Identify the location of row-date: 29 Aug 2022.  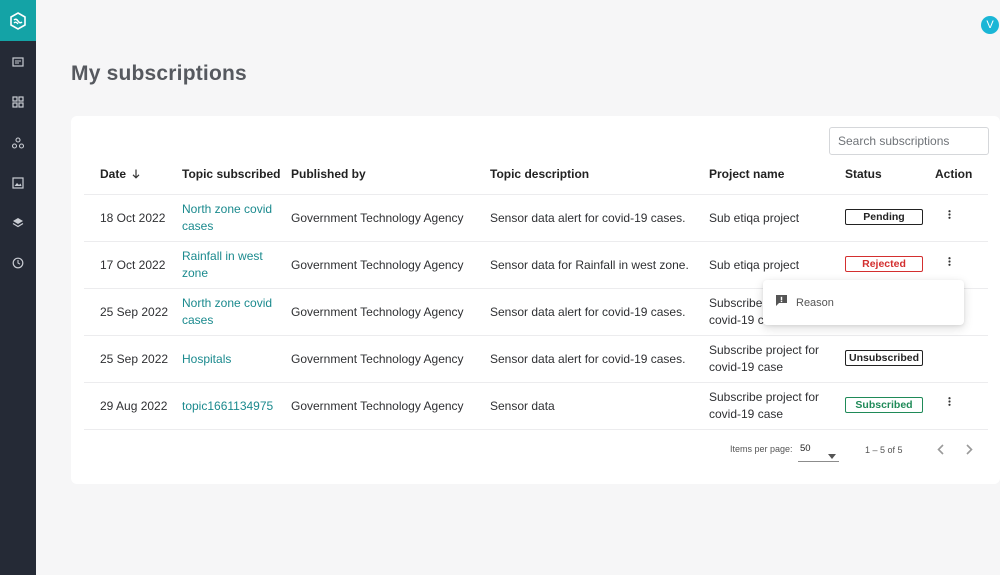
(134, 406).